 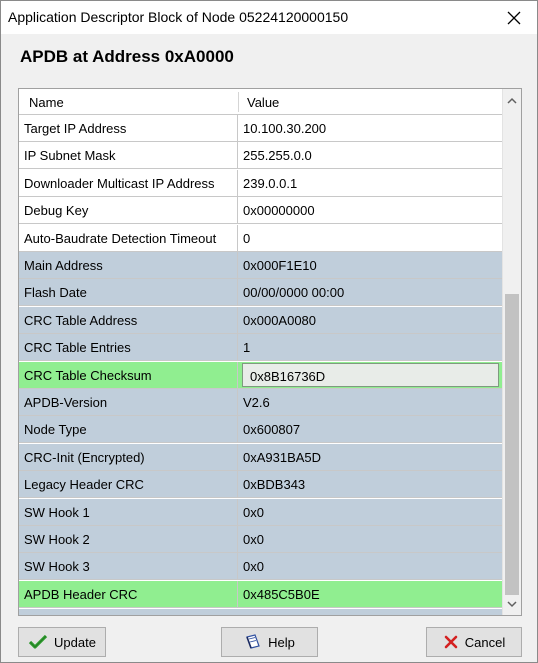 I want to click on grid-row: Downloader Multicast IP Address 239.0.0.1, so click(x=260, y=183).